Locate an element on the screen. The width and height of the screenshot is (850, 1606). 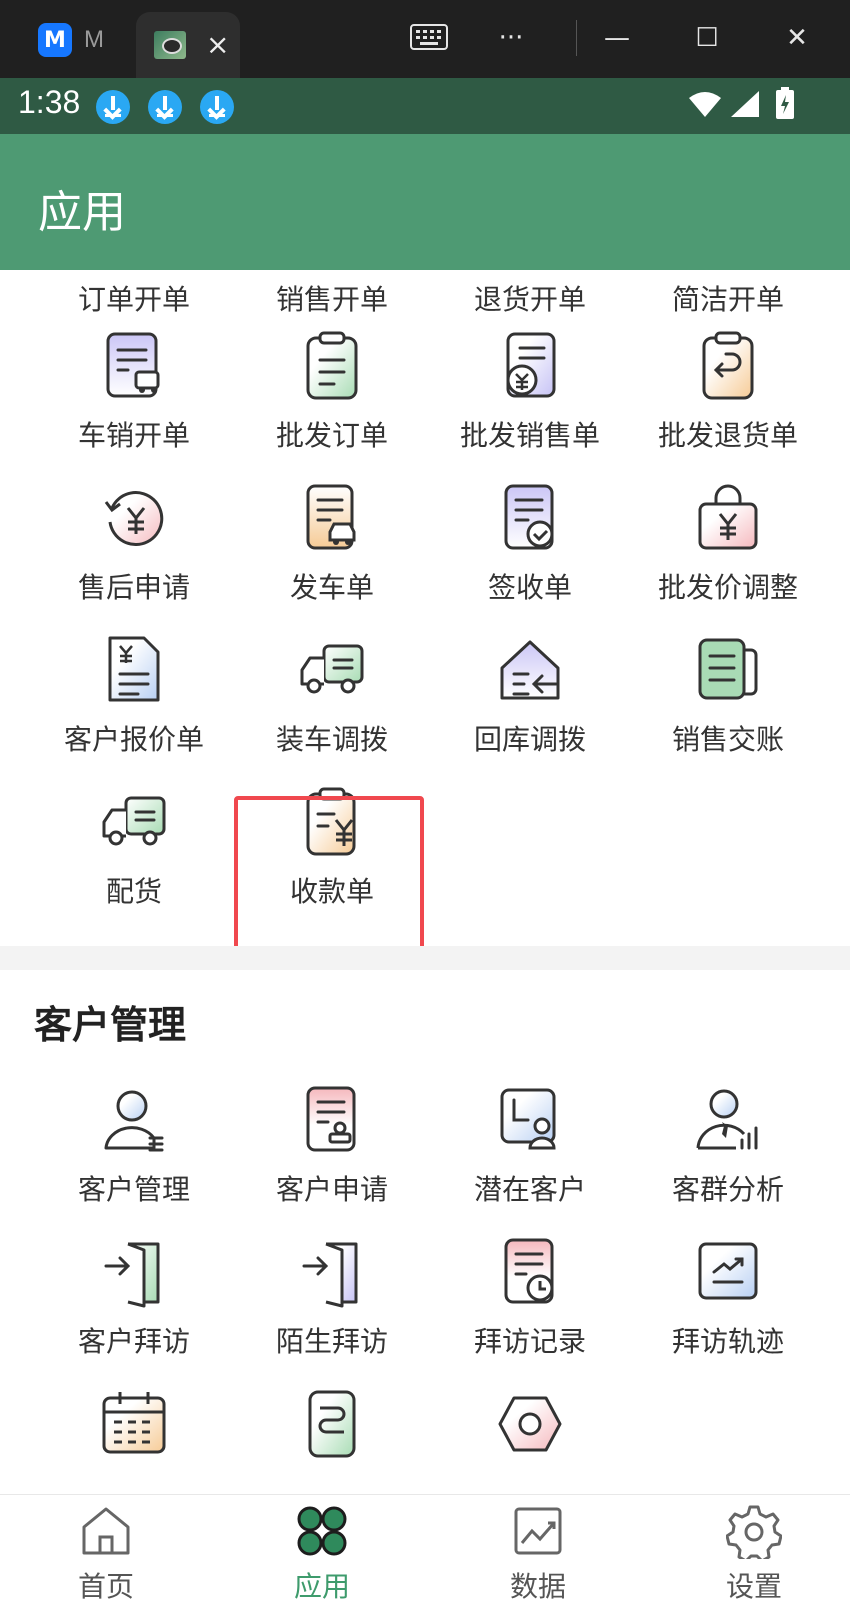
browser-tab-2: × is located at coordinates (188, 45).